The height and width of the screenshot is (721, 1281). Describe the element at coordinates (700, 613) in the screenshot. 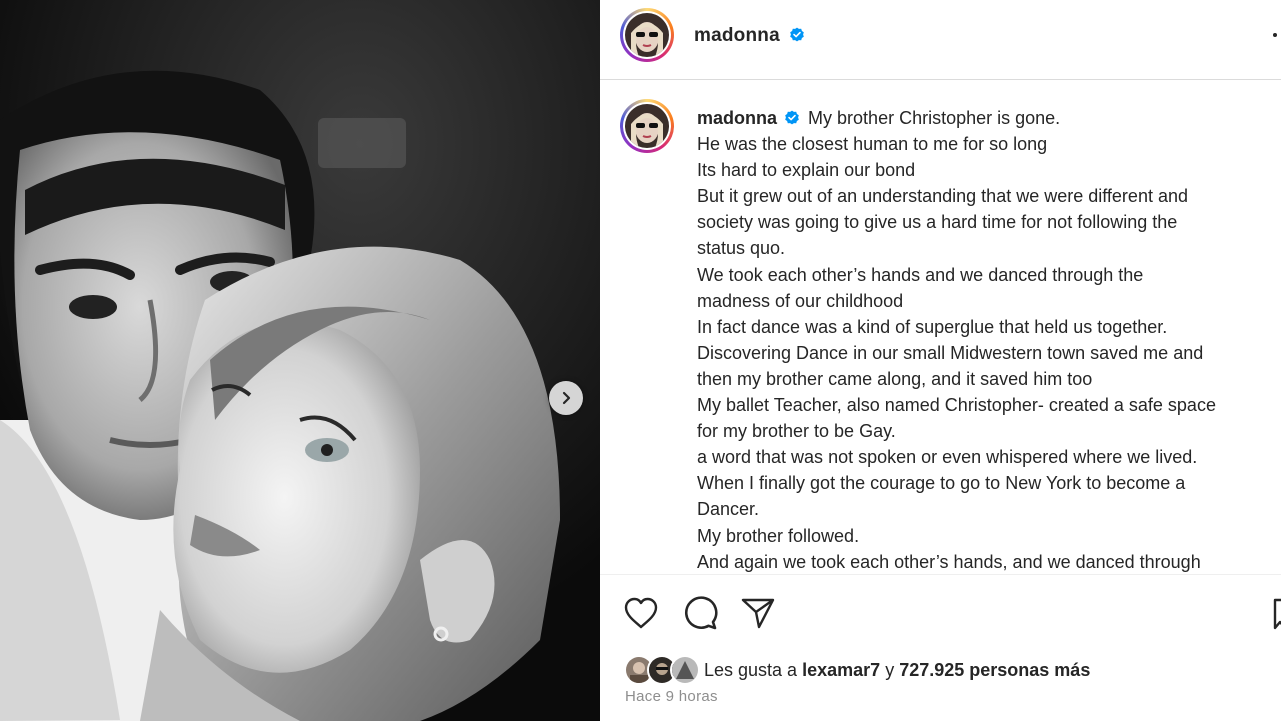

I see `comment-bubble-icon` at that location.